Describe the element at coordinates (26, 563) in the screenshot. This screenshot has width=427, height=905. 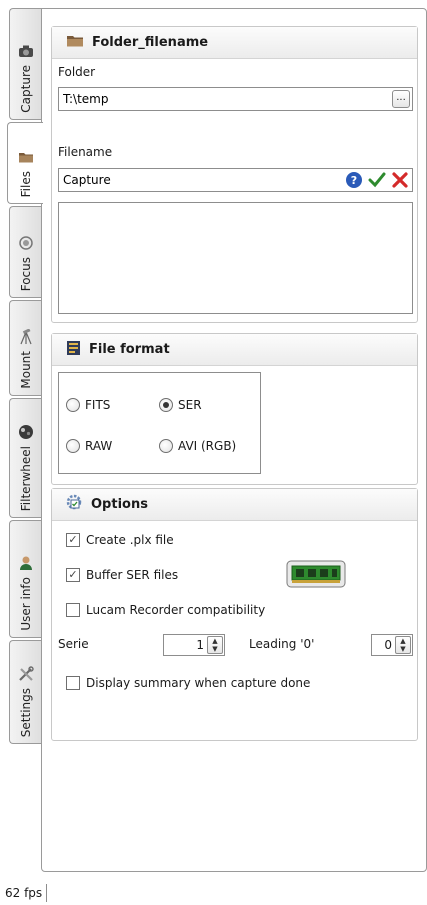
I see `user-icon` at that location.